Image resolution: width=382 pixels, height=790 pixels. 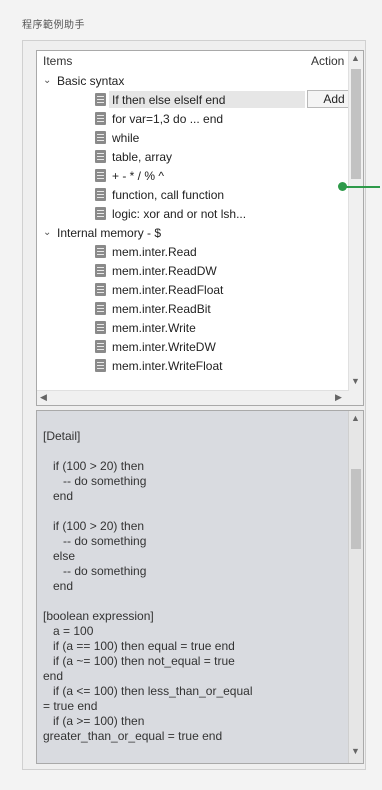 I want to click on items-column-header: Items, so click(x=174, y=61).